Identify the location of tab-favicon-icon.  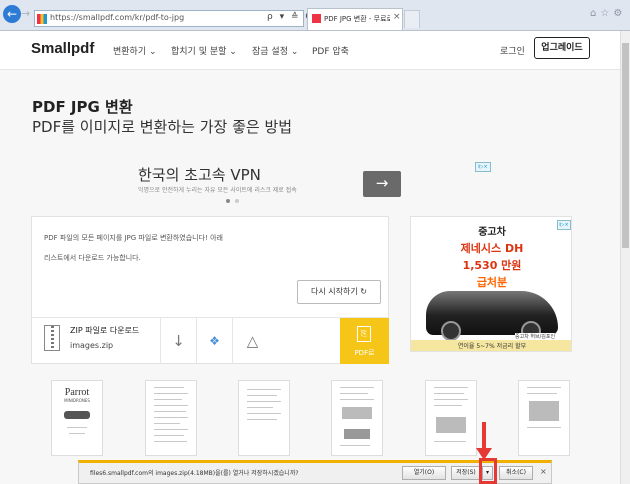
(316, 18).